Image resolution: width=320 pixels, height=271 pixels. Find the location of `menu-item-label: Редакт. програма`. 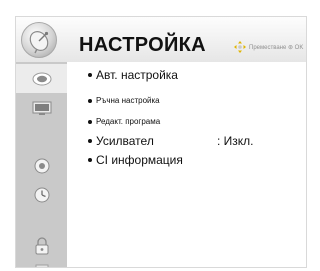

menu-item-label: Редакт. програма is located at coordinates (128, 121).